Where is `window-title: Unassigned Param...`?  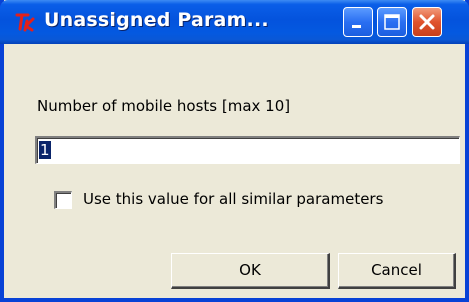 window-title: Unassigned Param... is located at coordinates (156, 20).